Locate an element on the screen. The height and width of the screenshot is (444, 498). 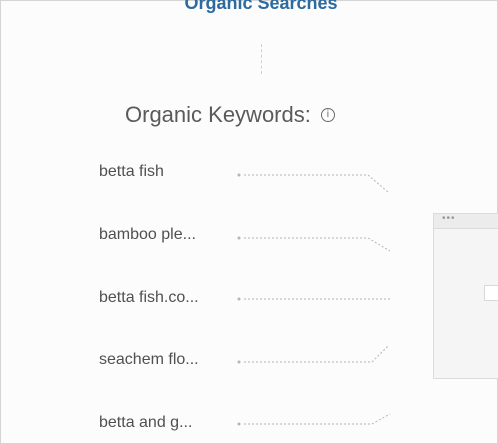
side-panel: ••• is located at coordinates (465, 296).